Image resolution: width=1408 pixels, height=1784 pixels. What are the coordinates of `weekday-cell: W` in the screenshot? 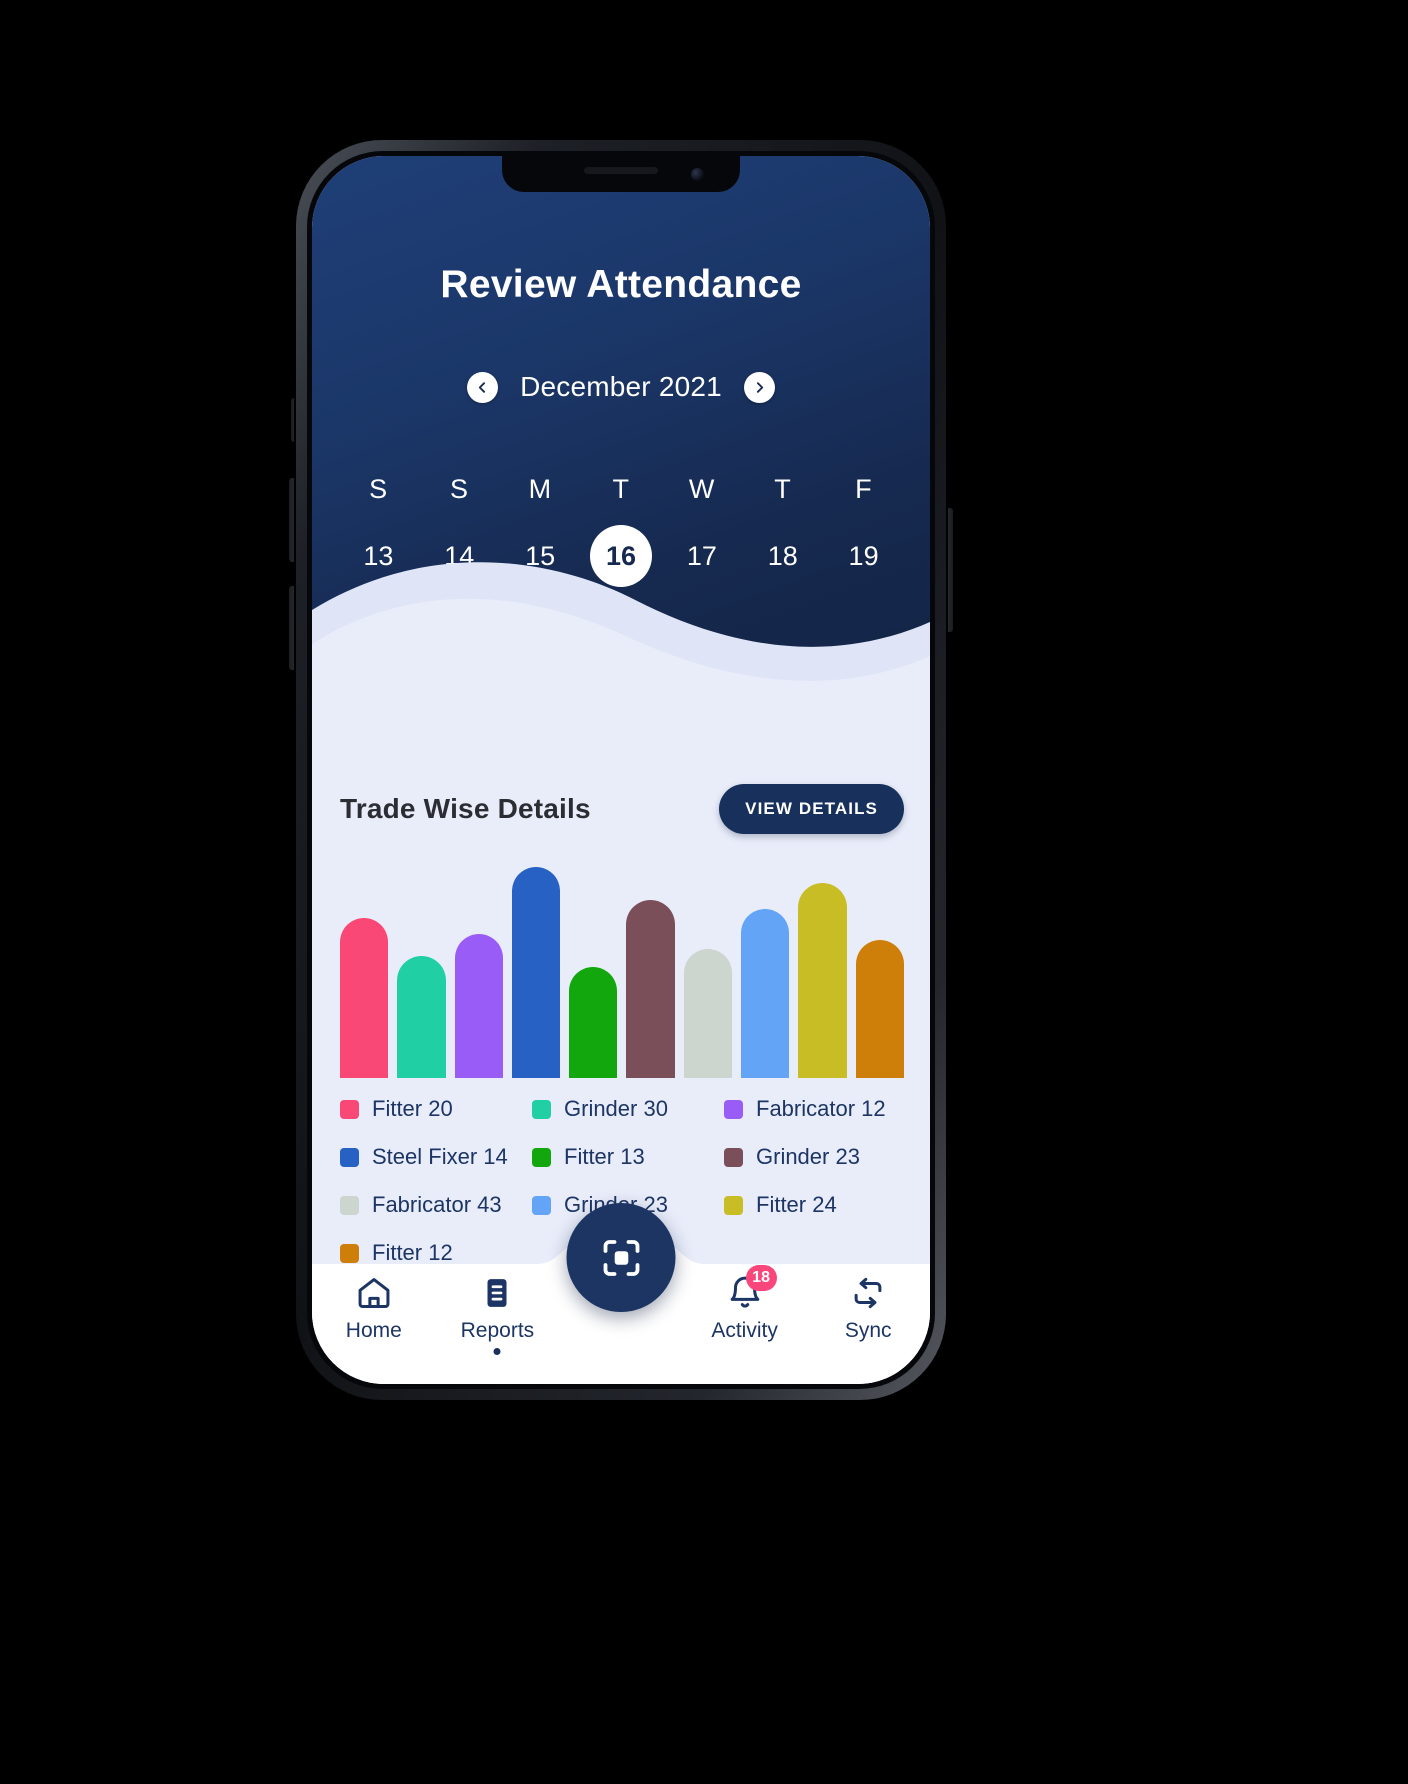 It's located at (701, 489).